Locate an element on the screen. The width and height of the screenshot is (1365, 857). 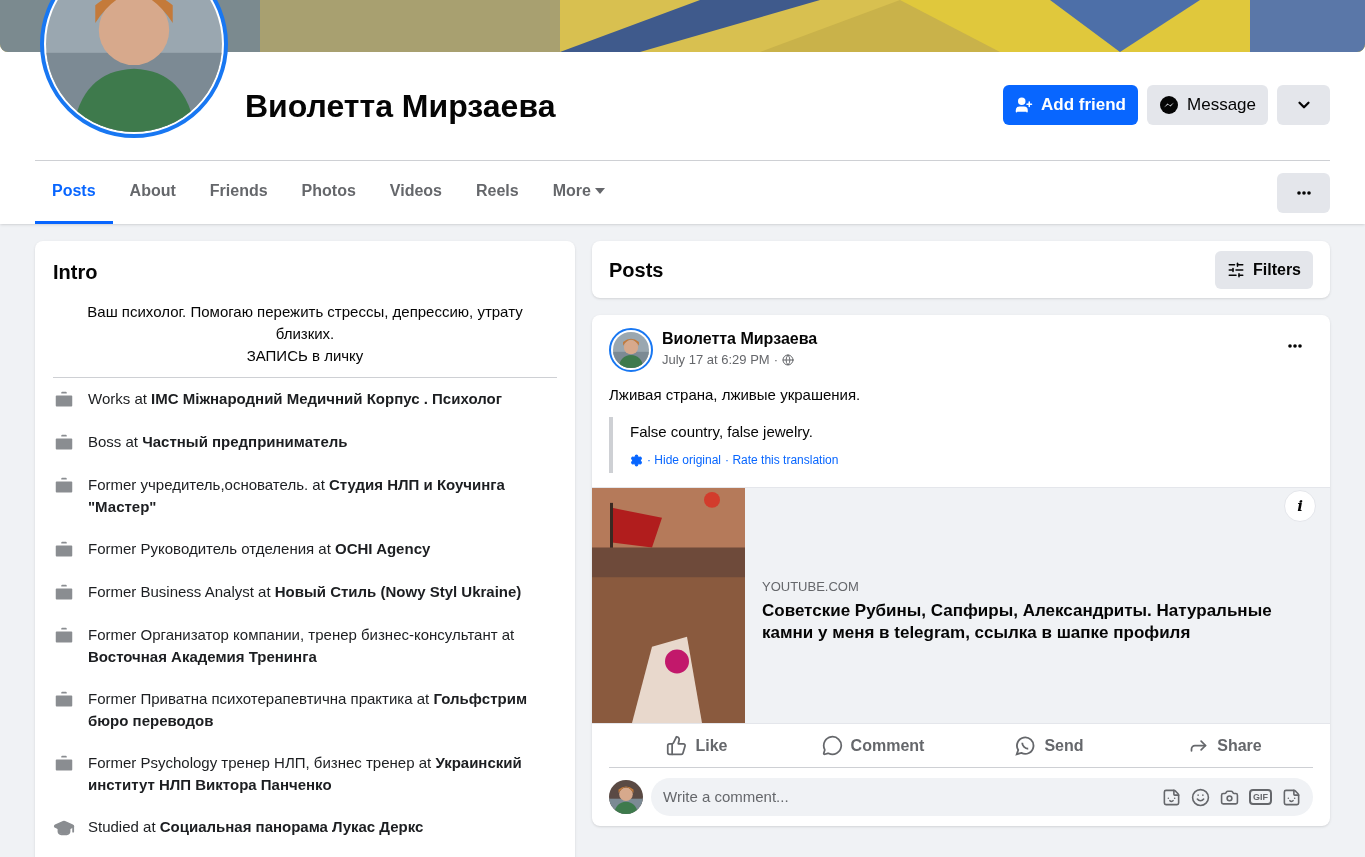
like-button: Like is located at coordinates (697, 745).